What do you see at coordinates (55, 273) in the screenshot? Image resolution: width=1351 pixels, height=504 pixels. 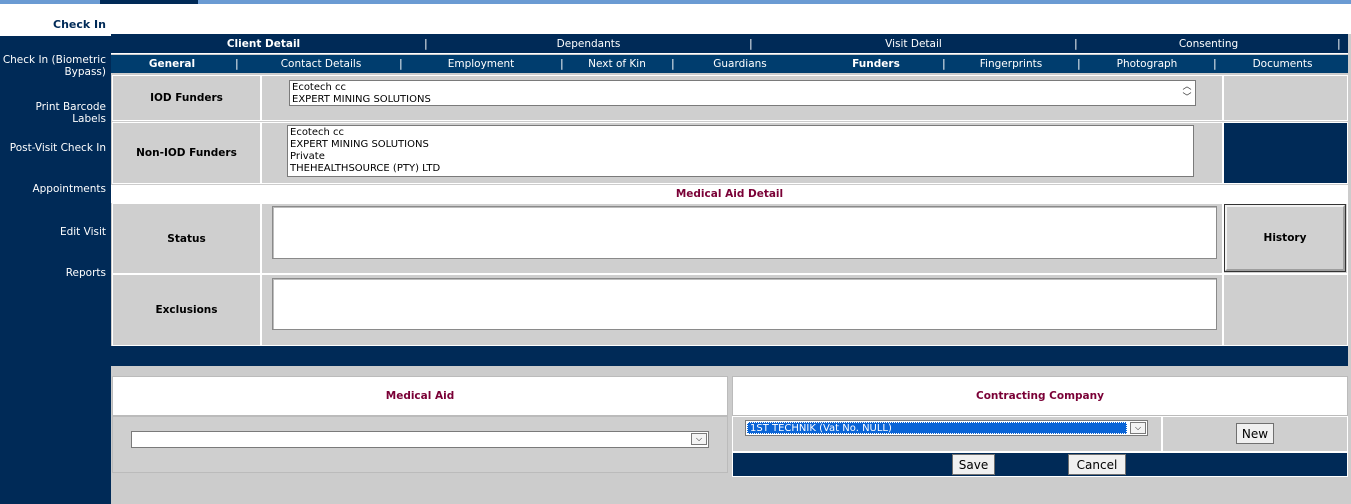 I see `sidebar-item-reports: Reports` at bounding box center [55, 273].